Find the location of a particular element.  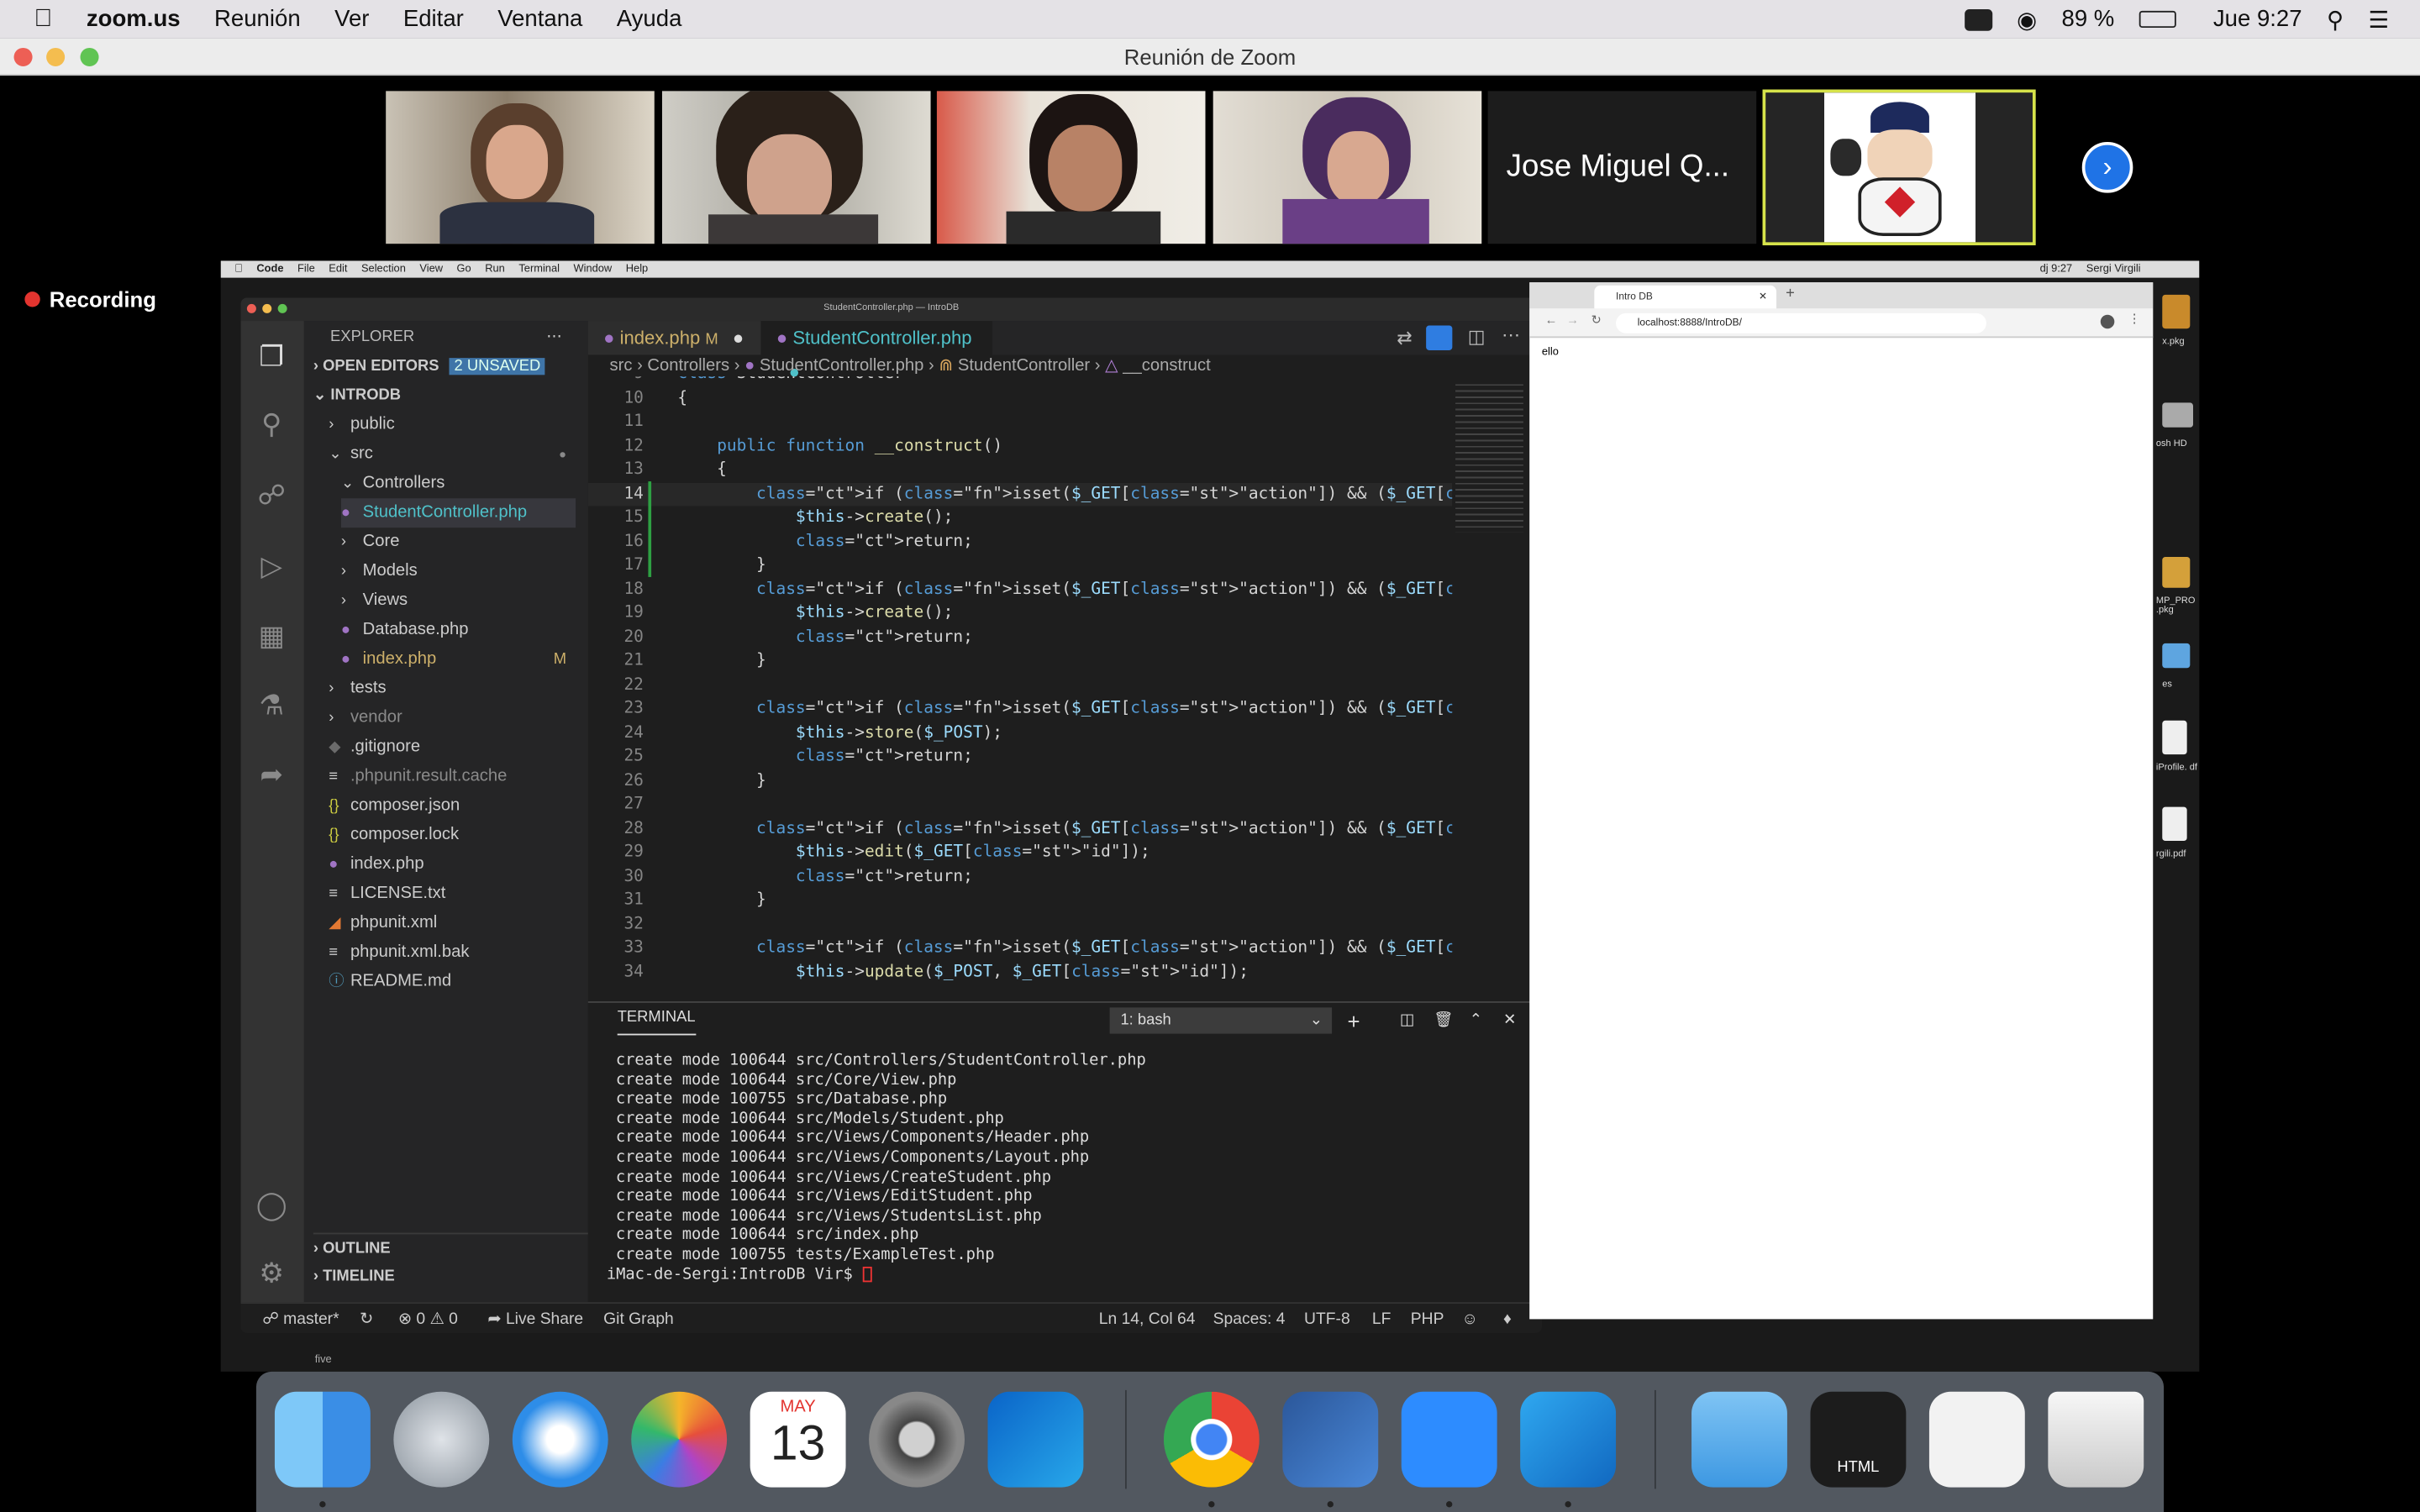

vscode-icon is located at coordinates (1568, 1439).